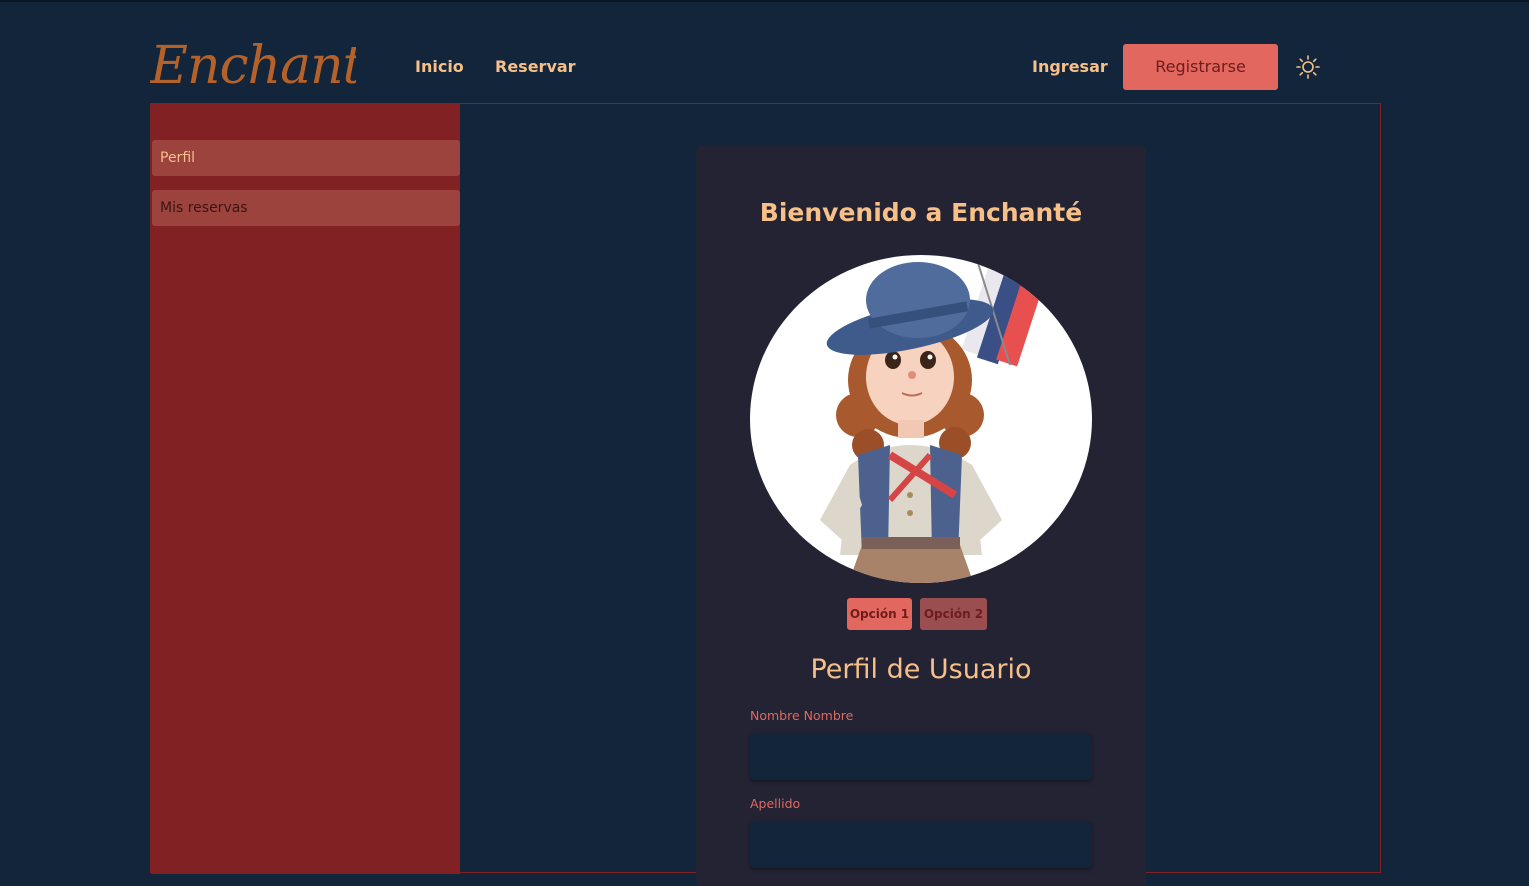  I want to click on avatar, so click(921, 419).